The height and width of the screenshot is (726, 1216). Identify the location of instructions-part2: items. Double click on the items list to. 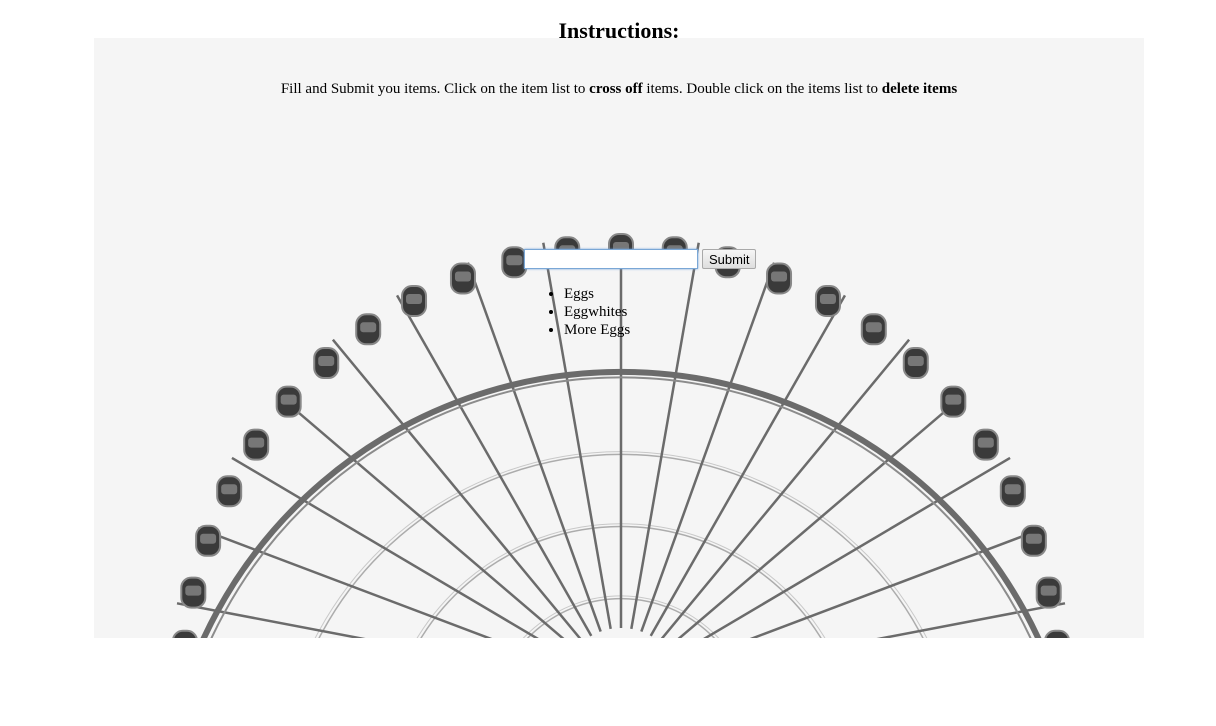
(762, 89).